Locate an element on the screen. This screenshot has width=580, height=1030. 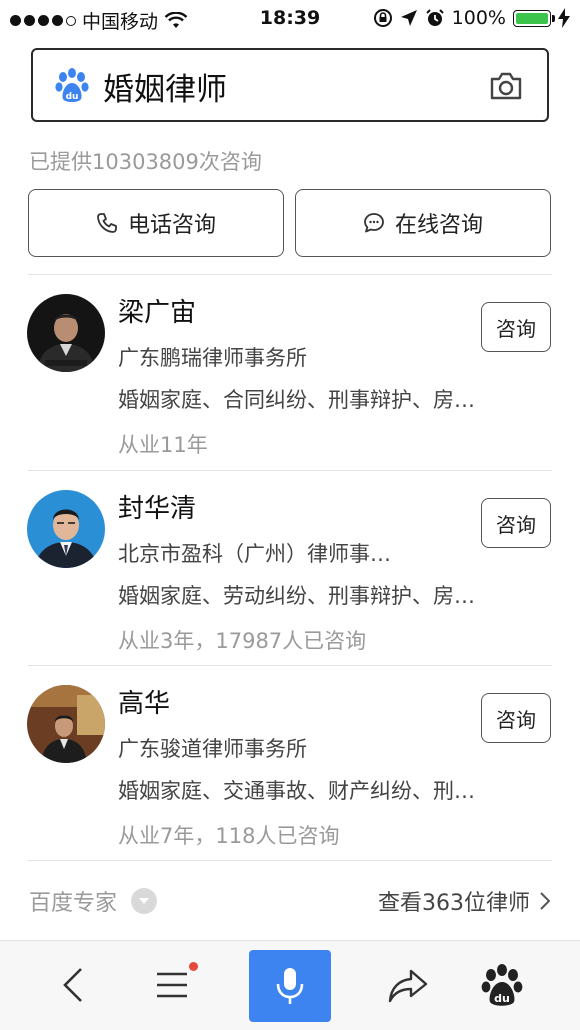
phone-consult-label: 电话咨询 is located at coordinates (171, 225).